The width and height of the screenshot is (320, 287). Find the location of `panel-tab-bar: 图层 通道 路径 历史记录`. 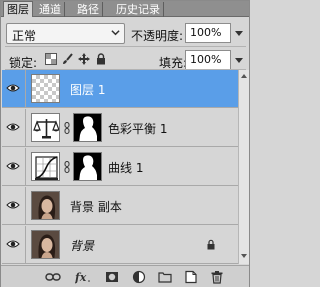

panel-tab-bar: 图层 通道 路径 历史记录 is located at coordinates (125, 9).